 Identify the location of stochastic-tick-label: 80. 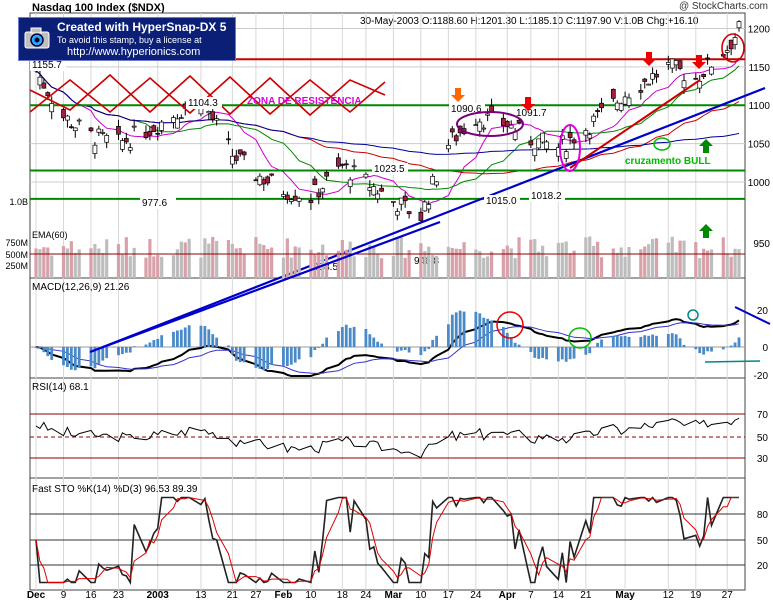
(763, 515).